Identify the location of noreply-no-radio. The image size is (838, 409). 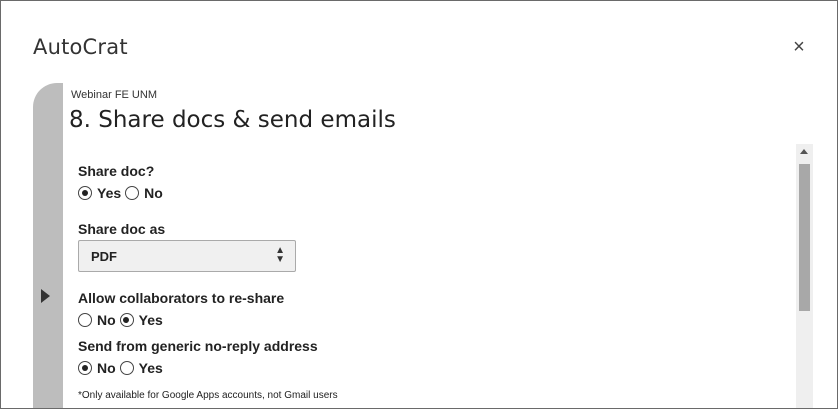
(85, 368).